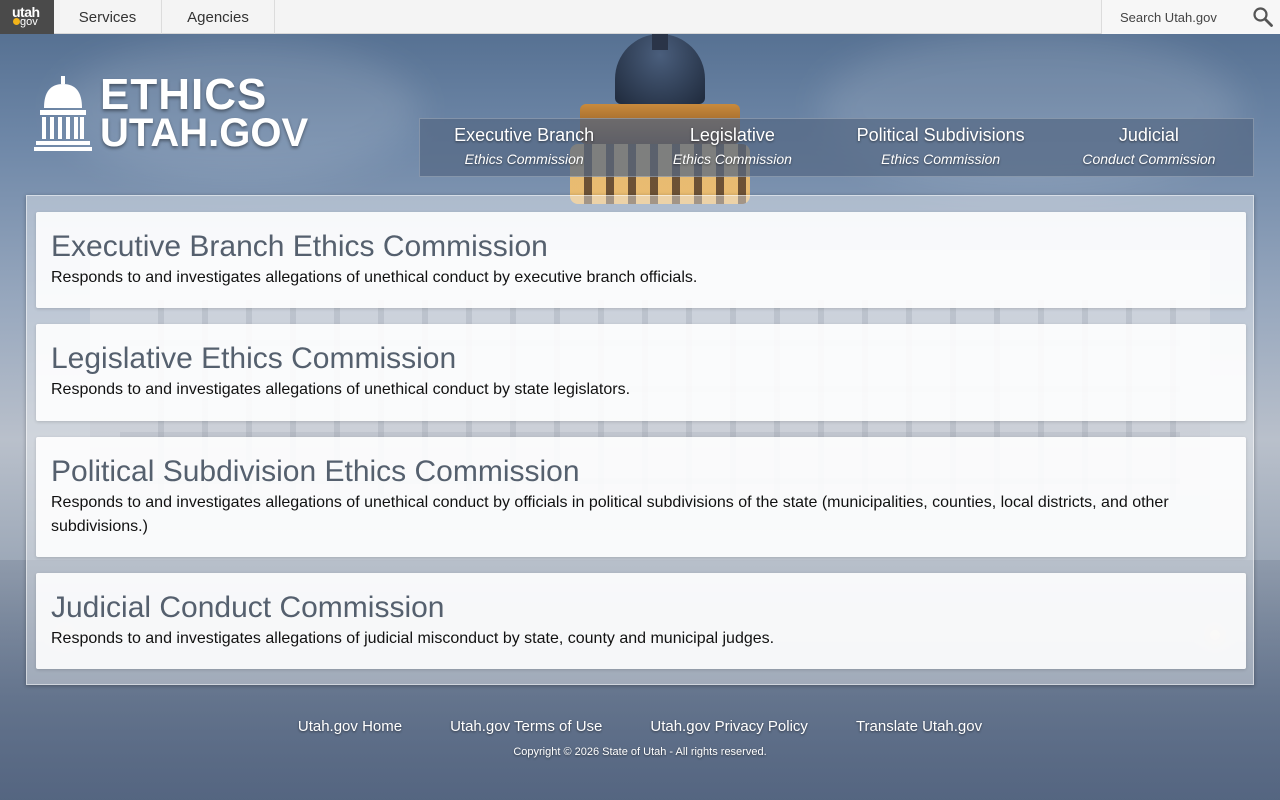 This screenshot has height=800, width=1280. I want to click on utah-gov-logo: utah gov, so click(27, 17).